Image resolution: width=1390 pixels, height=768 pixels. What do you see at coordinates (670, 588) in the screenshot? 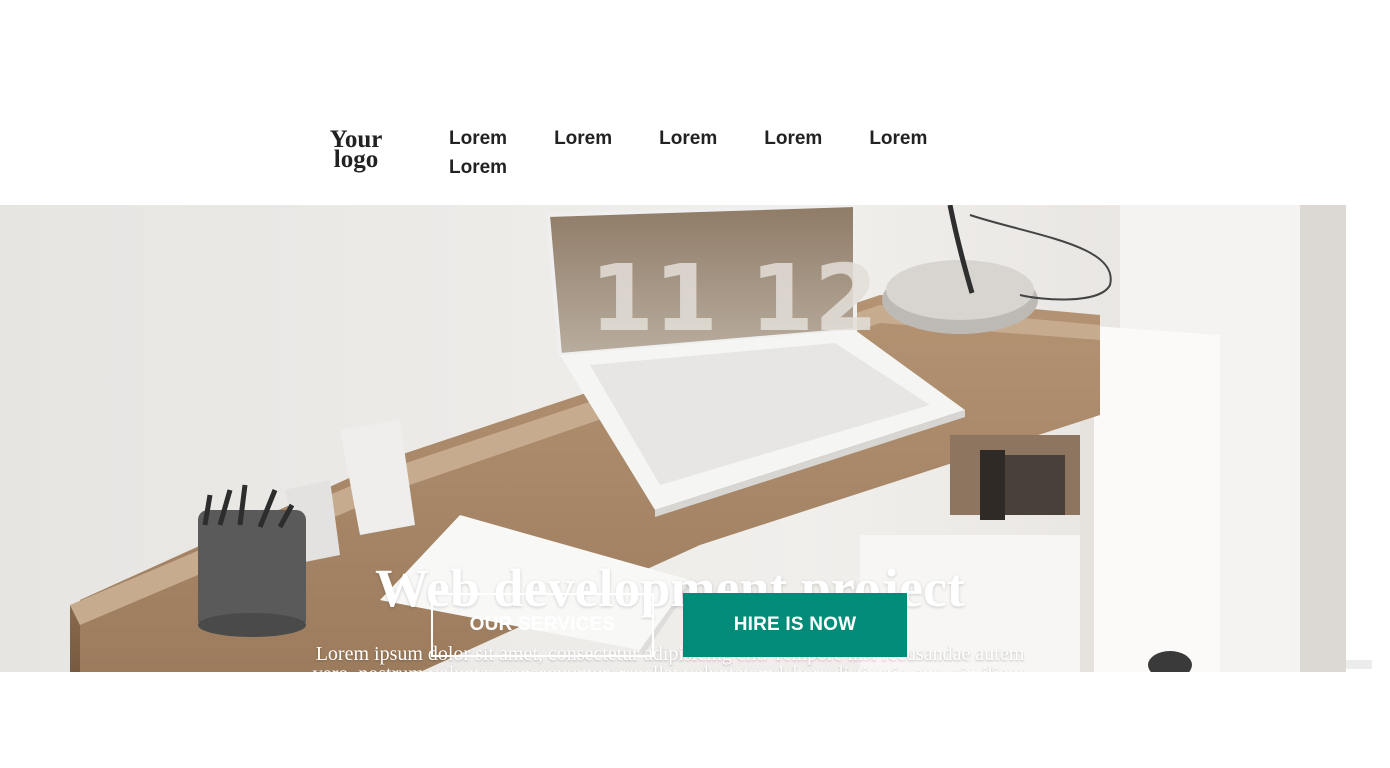
I see `hero-title: Web development project` at bounding box center [670, 588].